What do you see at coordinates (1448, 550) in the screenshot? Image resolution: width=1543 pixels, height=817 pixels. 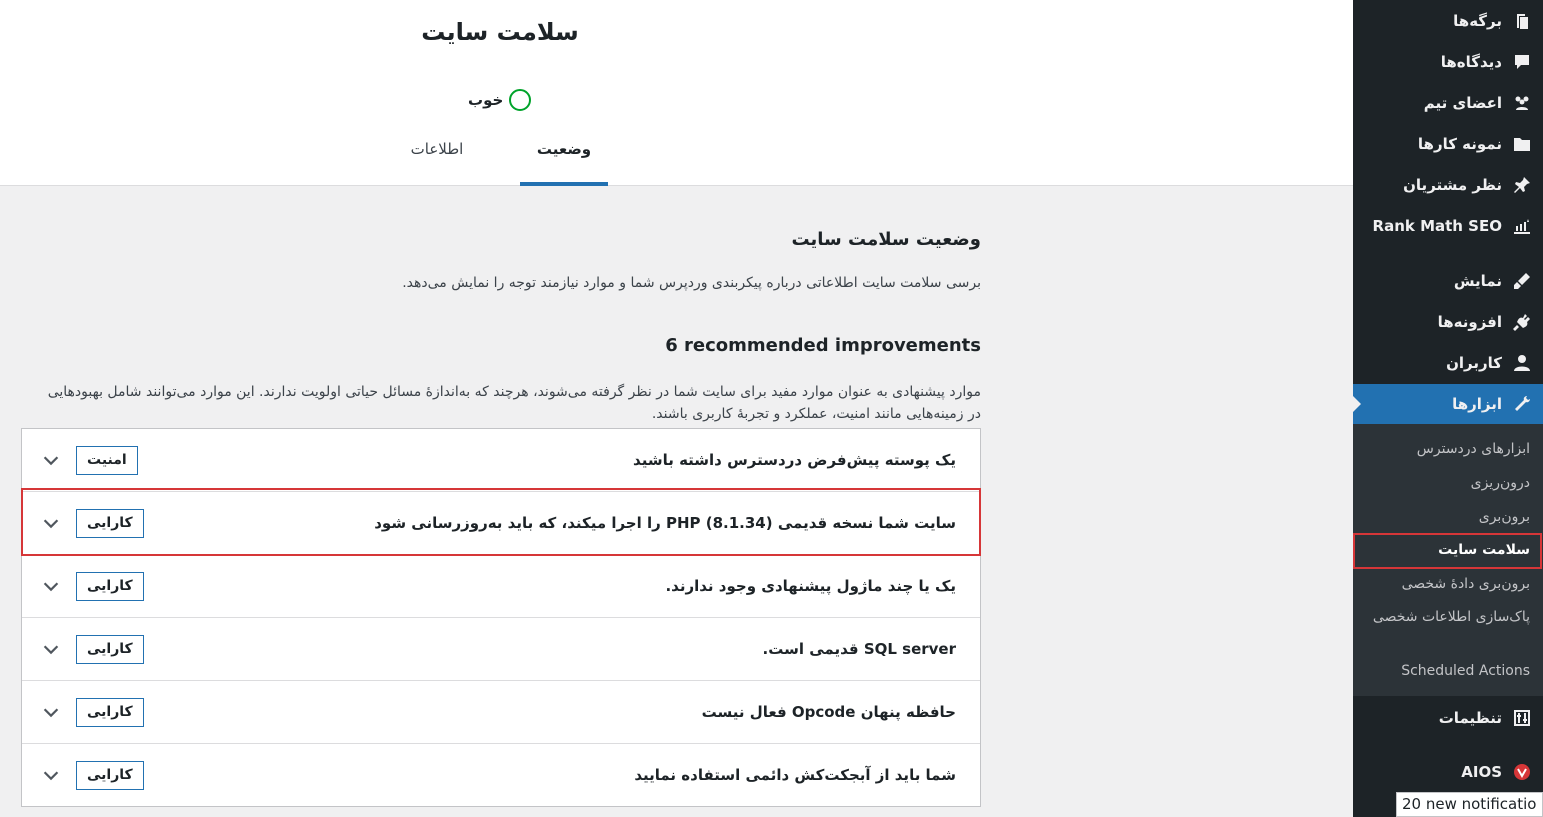 I see `submenu-item-site-health: سلامت سایت` at bounding box center [1448, 550].